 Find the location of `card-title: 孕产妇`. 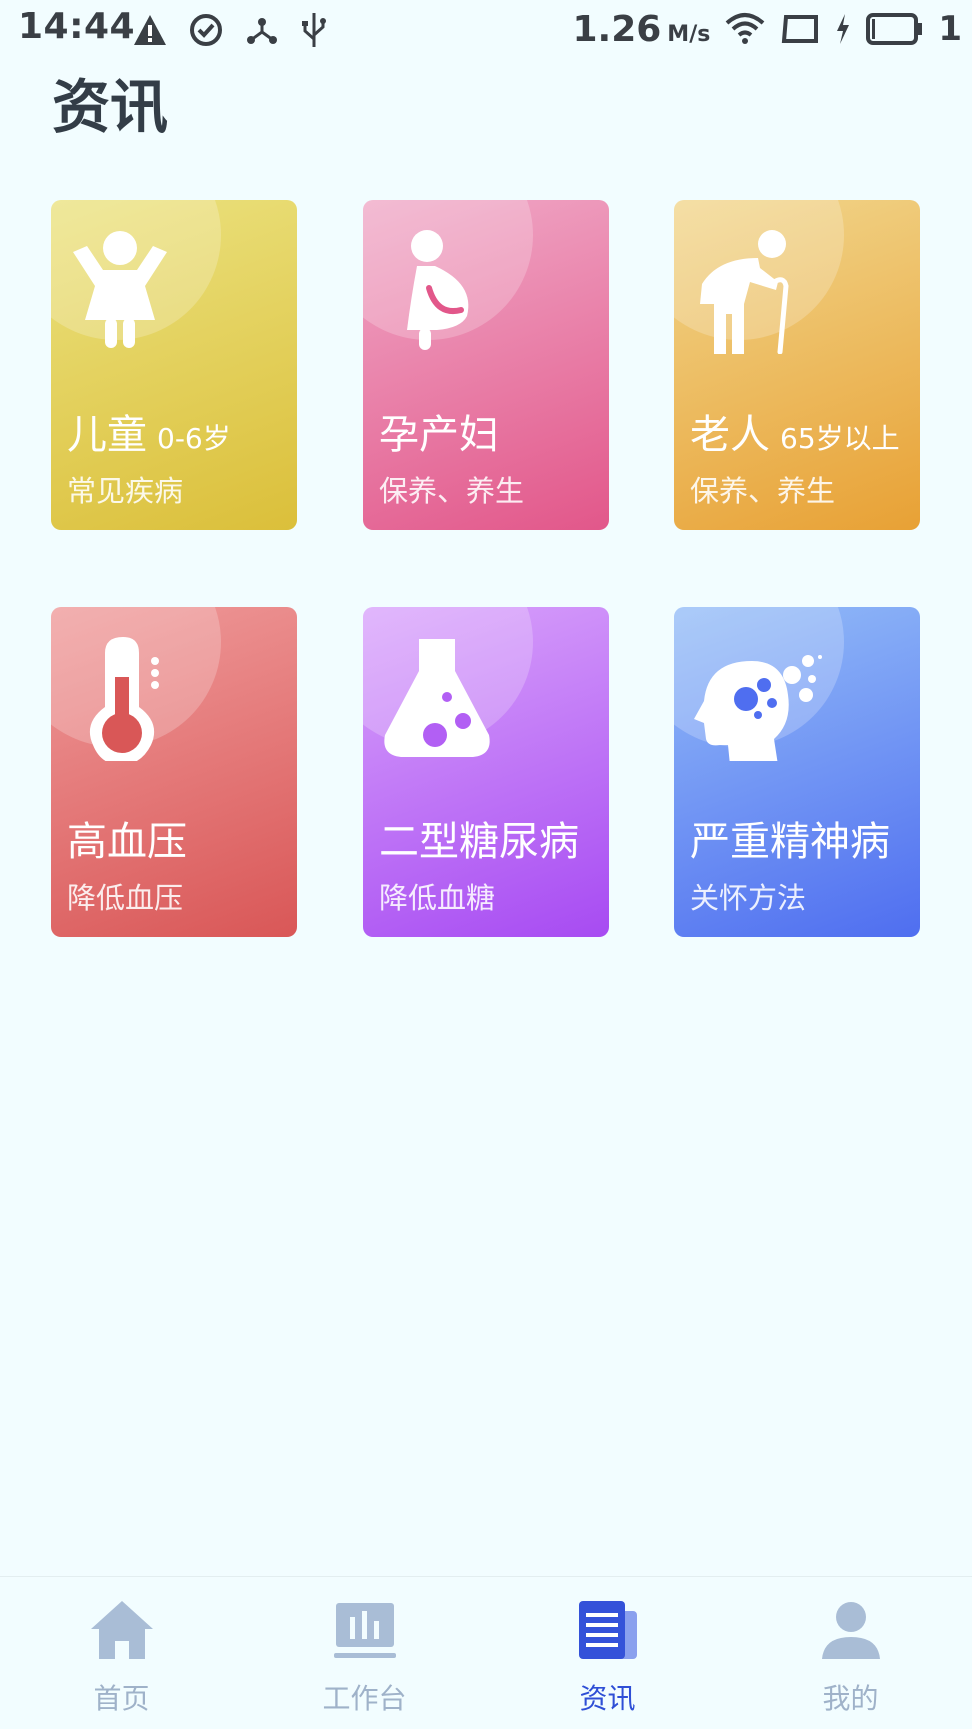

card-title: 孕产妇 is located at coordinates (439, 435).